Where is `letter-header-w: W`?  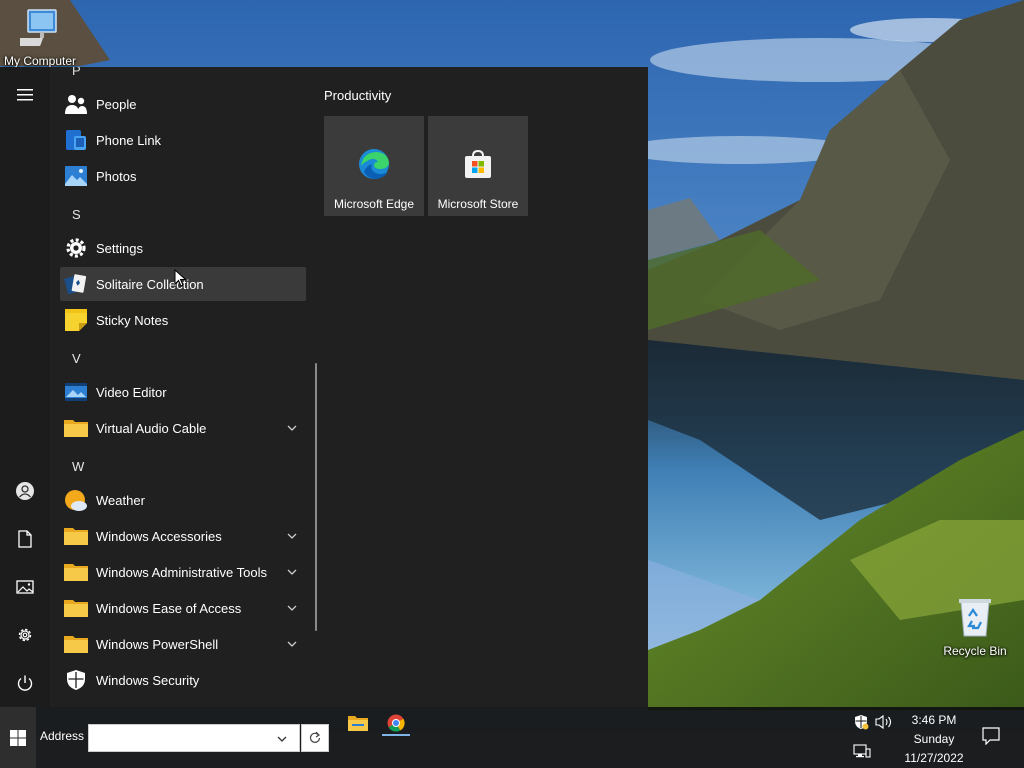 letter-header-w: W is located at coordinates (183, 466).